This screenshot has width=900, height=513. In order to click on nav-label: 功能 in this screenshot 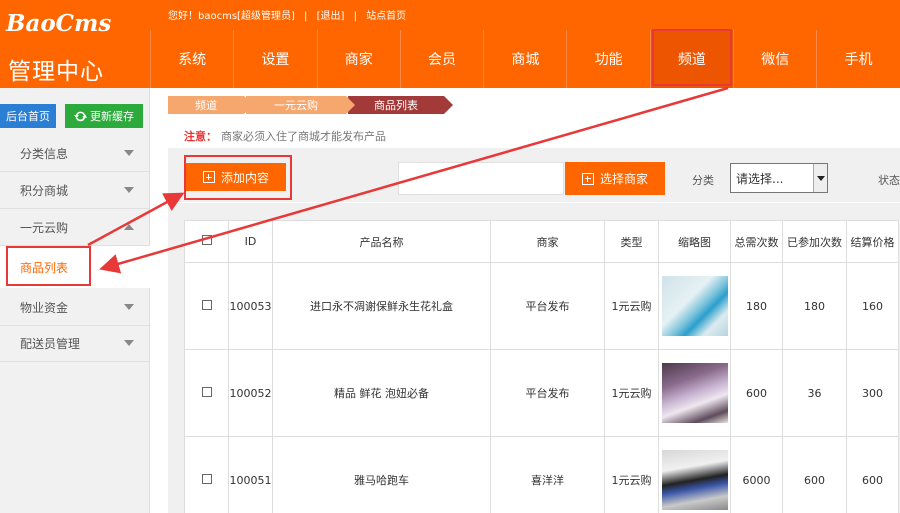, I will do `click(608, 60)`.